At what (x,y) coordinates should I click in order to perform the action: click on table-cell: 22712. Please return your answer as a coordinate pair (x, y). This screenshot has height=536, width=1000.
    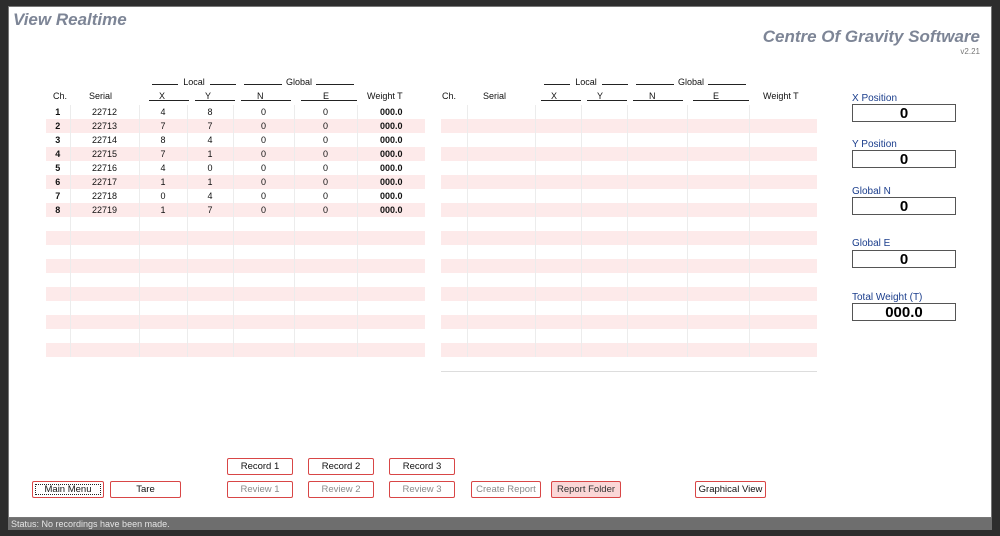
    Looking at the image, I should click on (105, 112).